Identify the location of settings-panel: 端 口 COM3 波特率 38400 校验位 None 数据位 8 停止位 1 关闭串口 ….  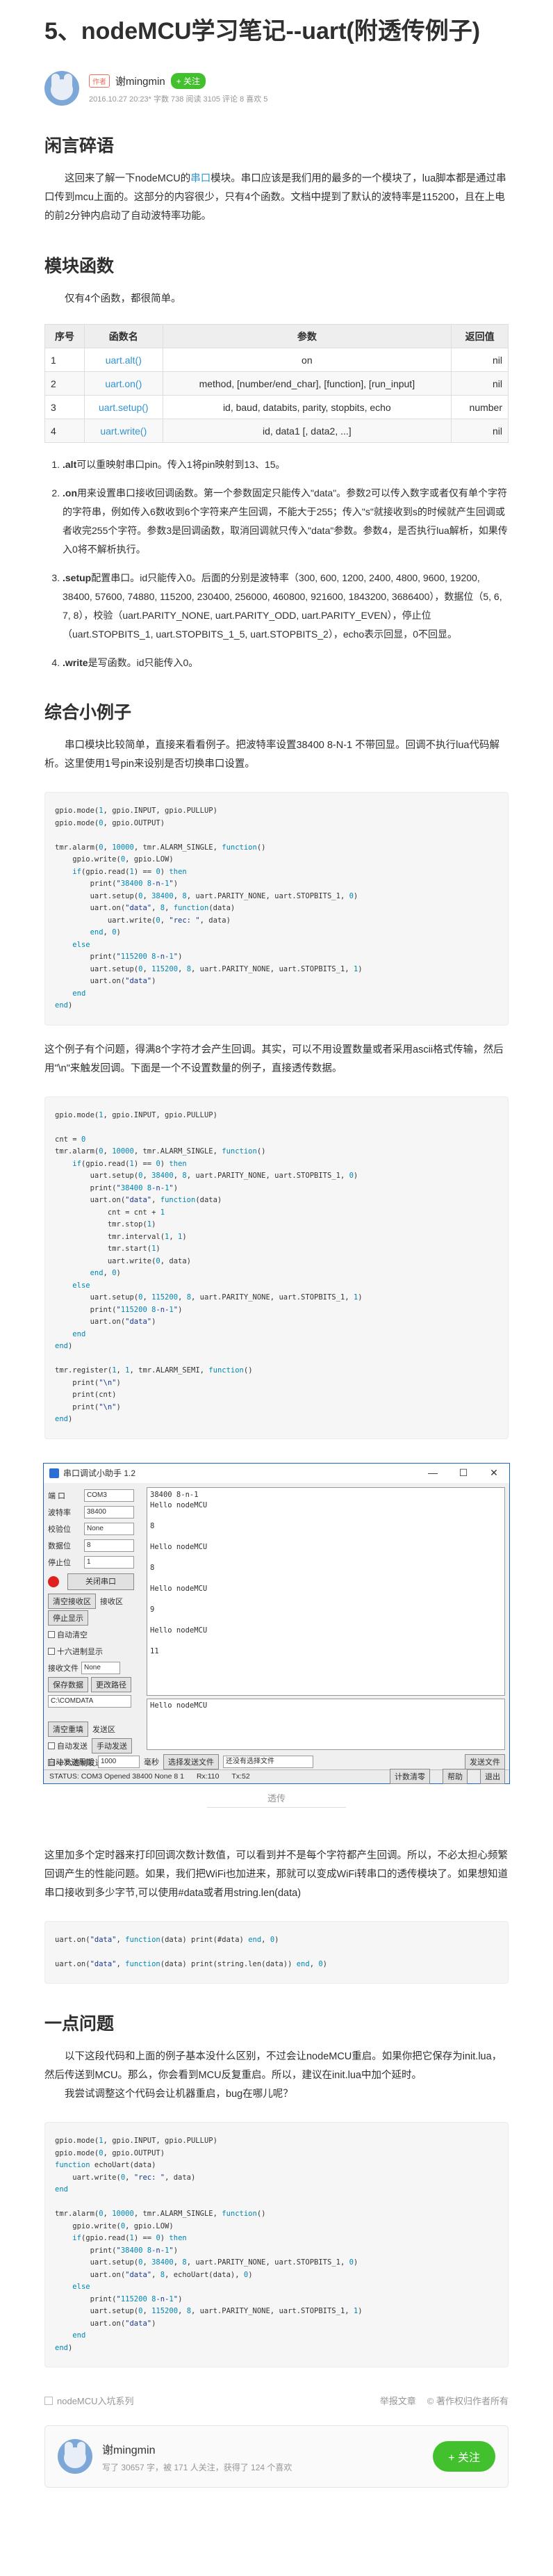
(96, 1629).